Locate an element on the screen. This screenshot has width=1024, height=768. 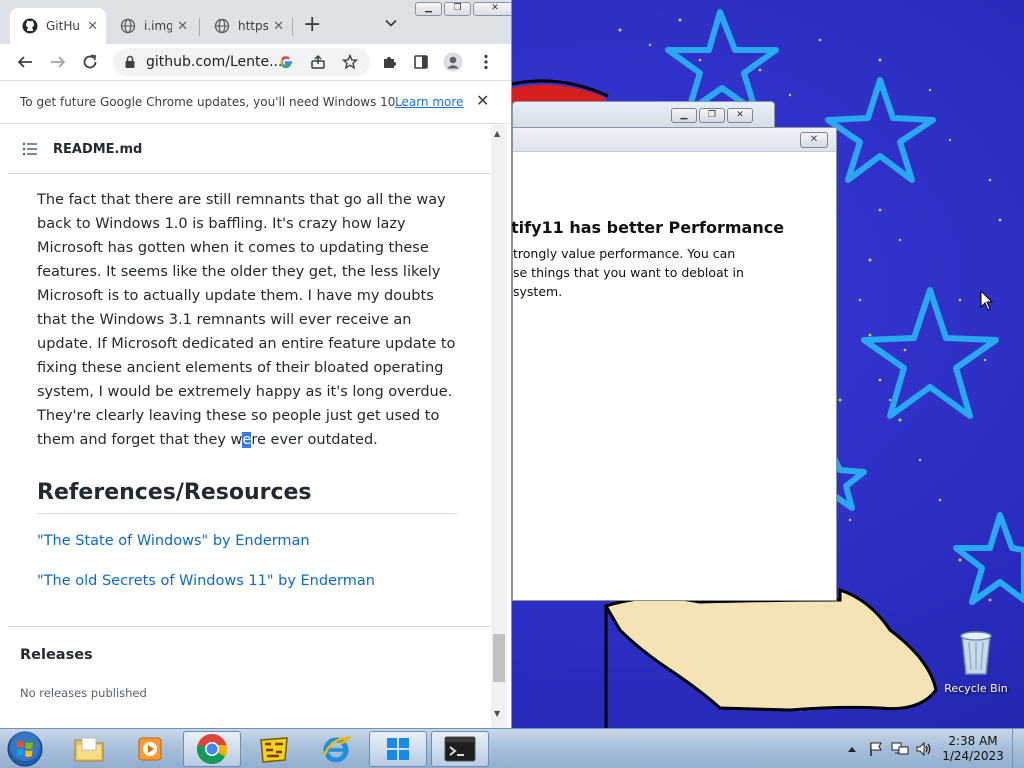
tab-https: https ✕ is located at coordinates (247, 26).